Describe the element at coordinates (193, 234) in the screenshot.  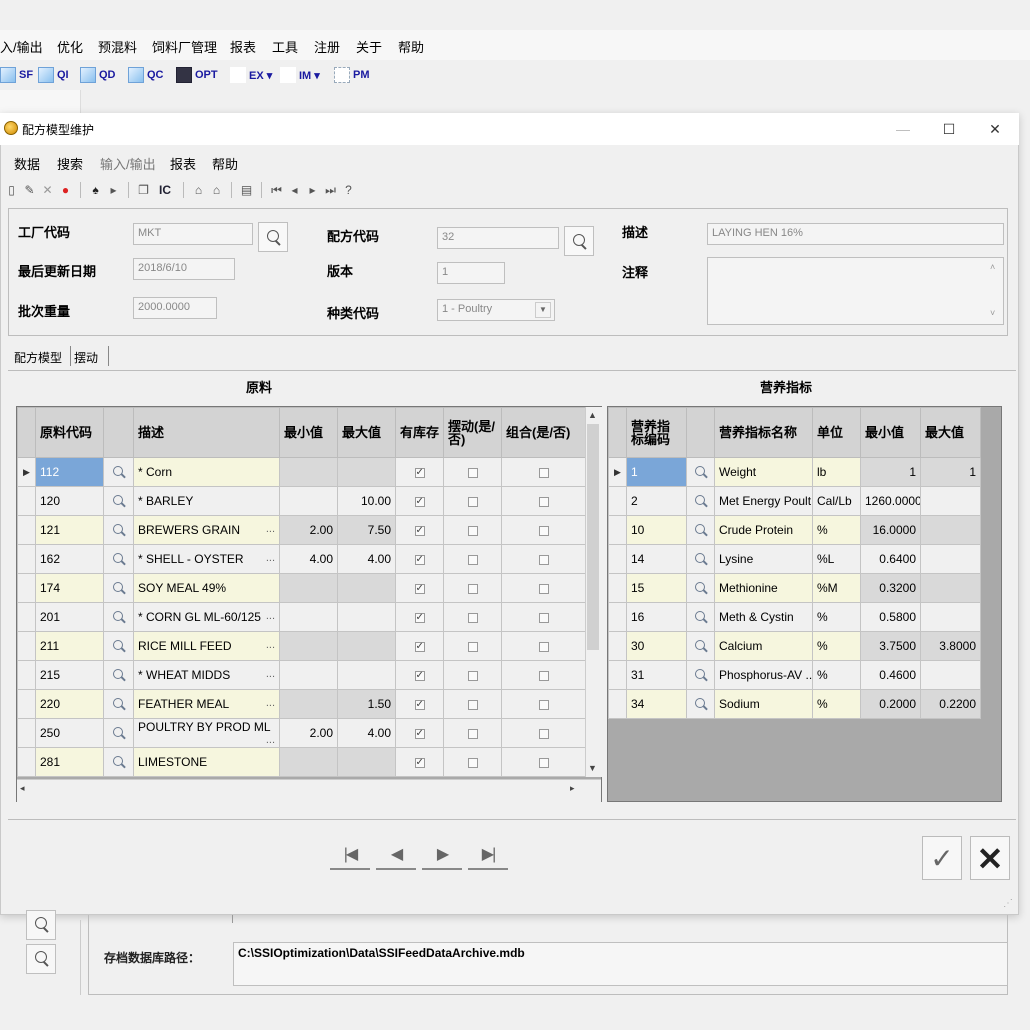
I see `plant-code-field: MKT` at that location.